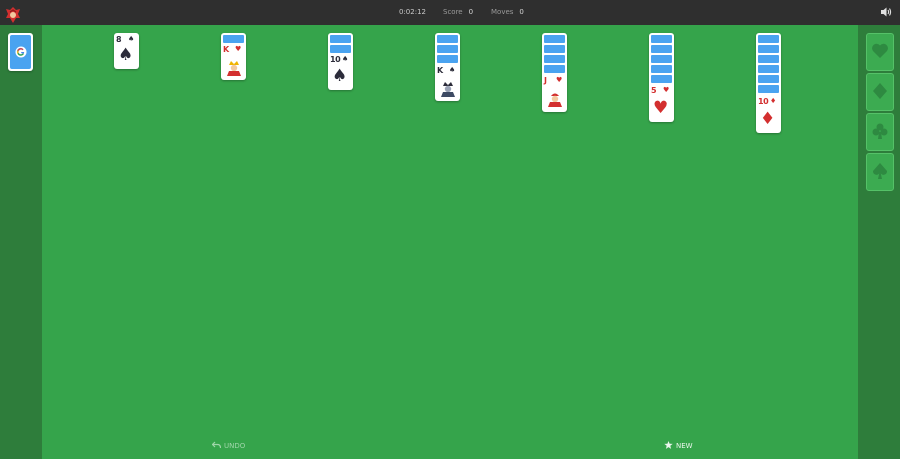 The width and height of the screenshot is (900, 459). I want to click on new-label: NEW, so click(684, 446).